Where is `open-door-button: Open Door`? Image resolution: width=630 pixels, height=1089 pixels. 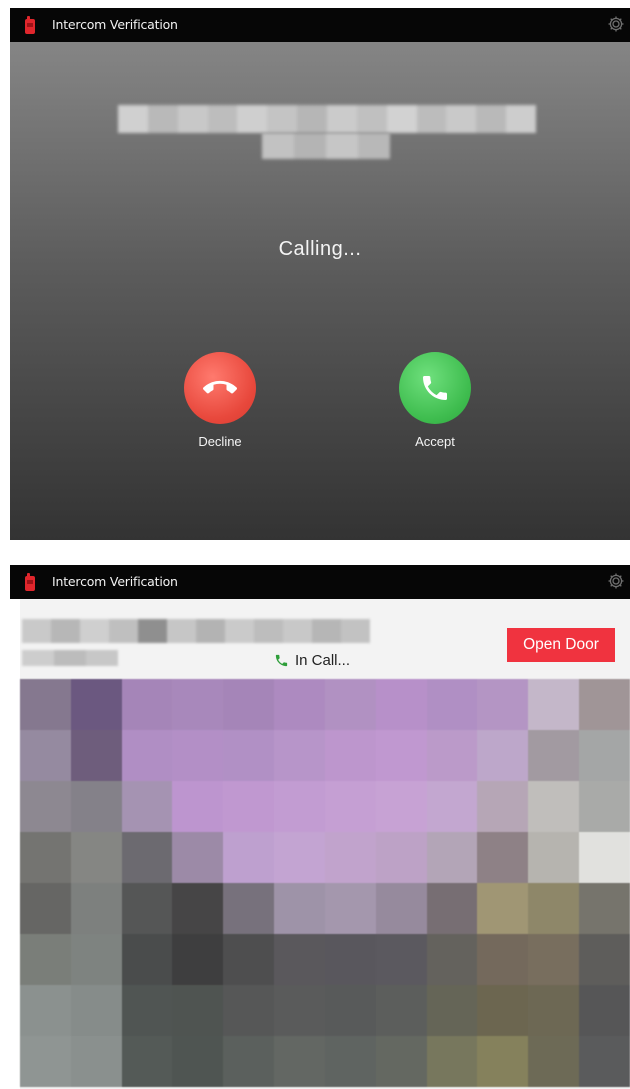
open-door-button: Open Door is located at coordinates (561, 645).